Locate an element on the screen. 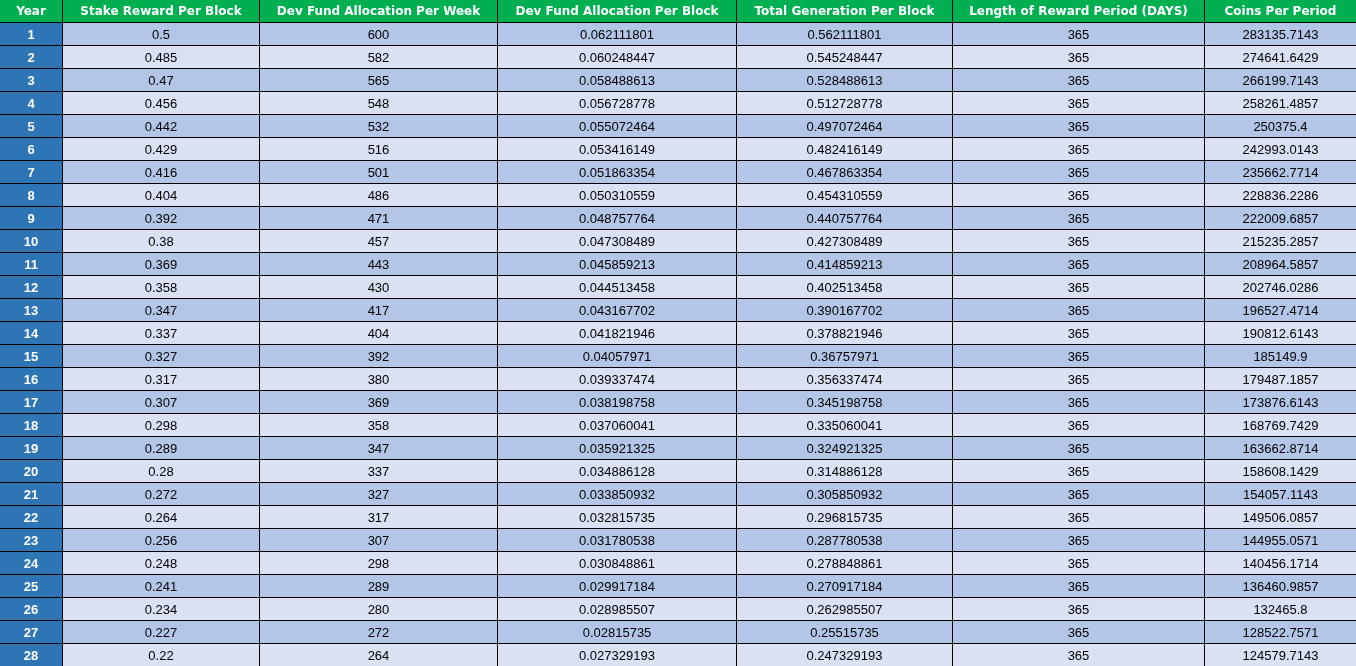 This screenshot has width=1356, height=666. table-cell: 179487.1857 is located at coordinates (1280, 379).